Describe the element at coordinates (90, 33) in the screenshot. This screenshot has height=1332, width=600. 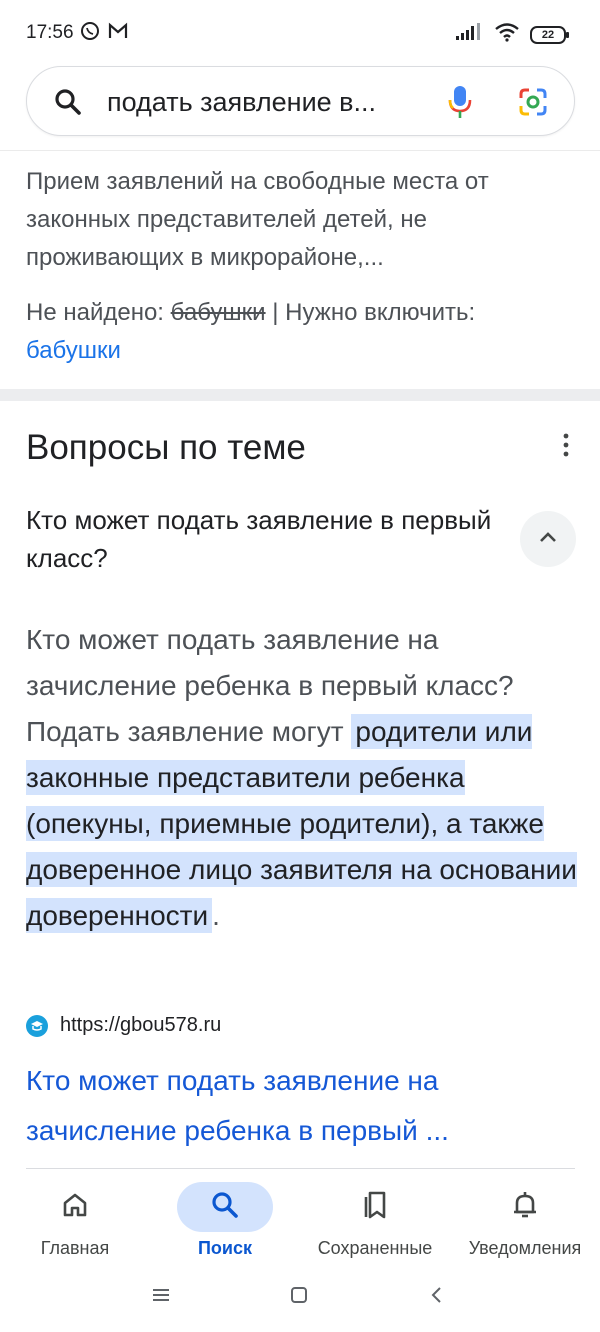
I see `viber-icon` at that location.